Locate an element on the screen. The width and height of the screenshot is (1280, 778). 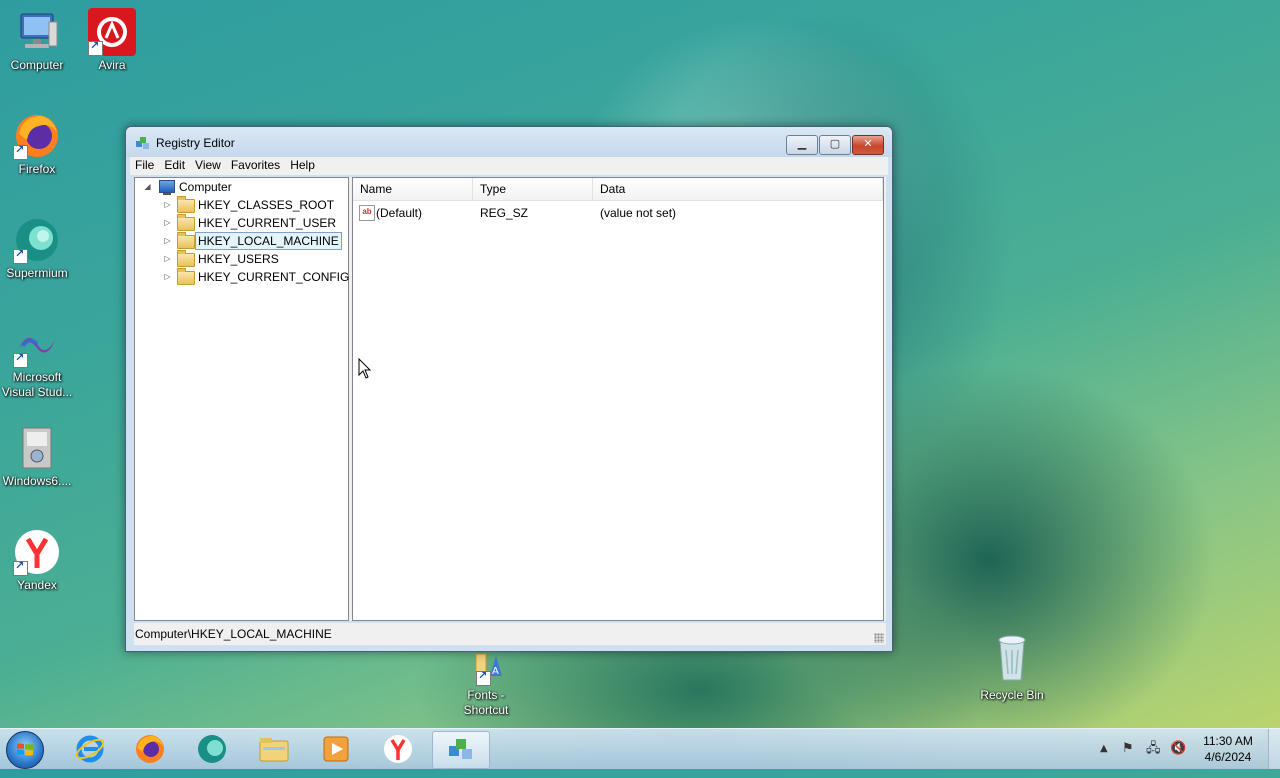
desktop-icon-supermium: Supermium is located at coordinates (37, 248).